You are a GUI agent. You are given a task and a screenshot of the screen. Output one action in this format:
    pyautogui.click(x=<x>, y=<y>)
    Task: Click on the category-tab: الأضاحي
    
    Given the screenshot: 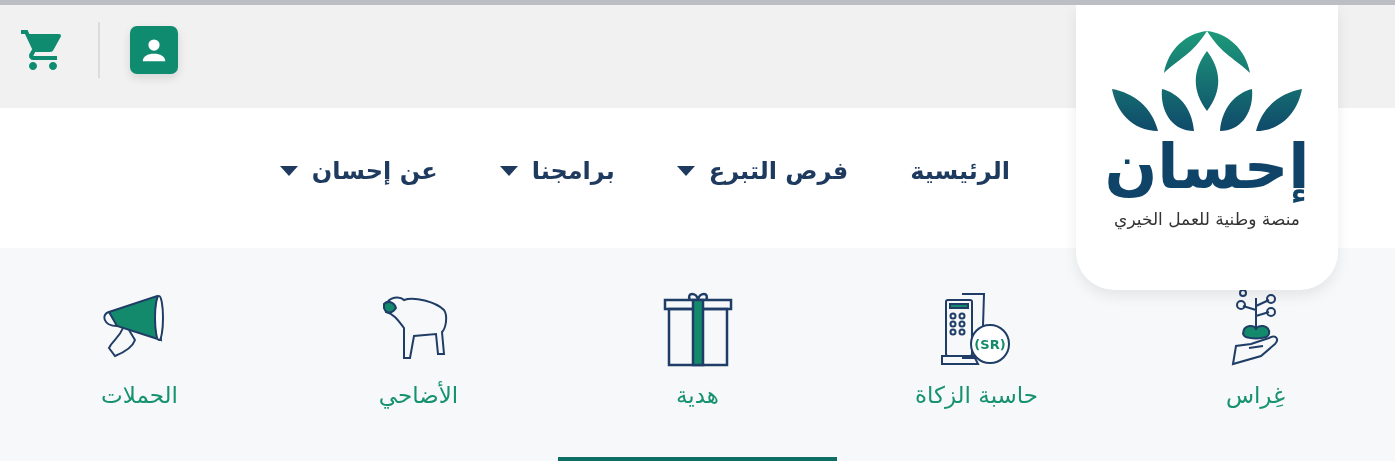 What is the action you would take?
    pyautogui.click(x=418, y=373)
    